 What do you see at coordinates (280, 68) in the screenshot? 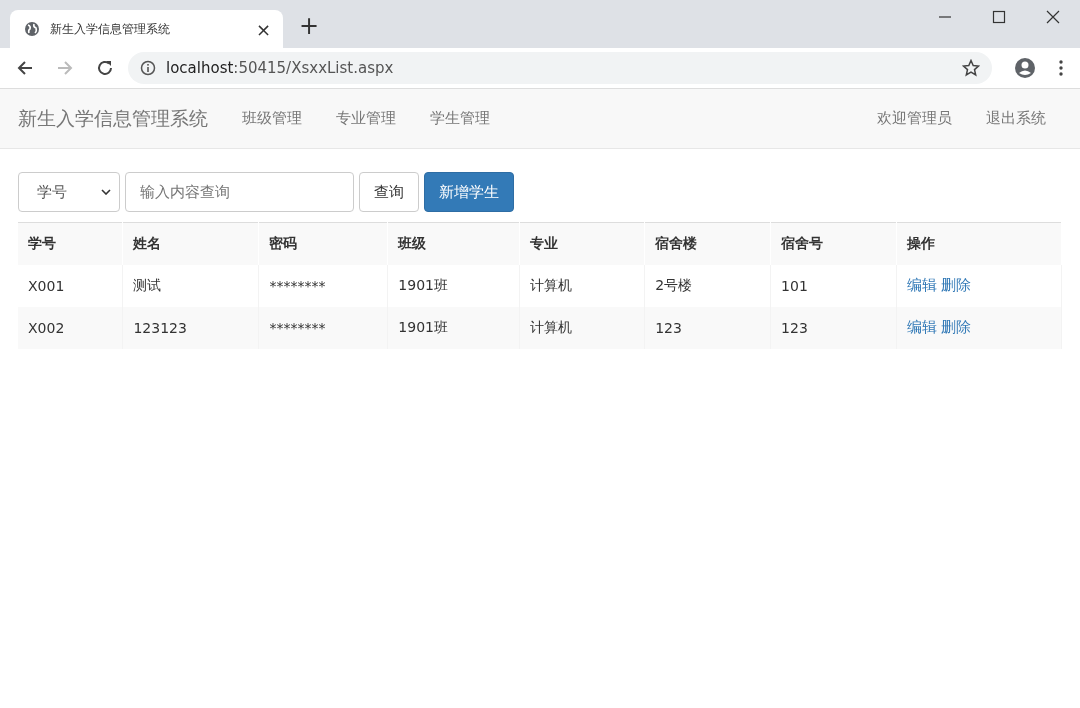
I see `url-text: localhost:50415/XsxxList.aspx` at bounding box center [280, 68].